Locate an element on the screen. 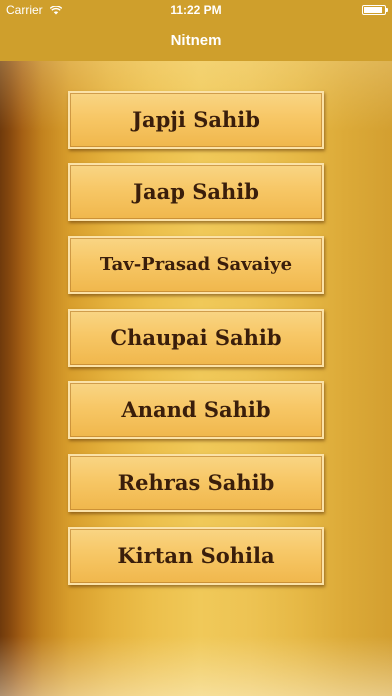  battery-level is located at coordinates (373, 10).